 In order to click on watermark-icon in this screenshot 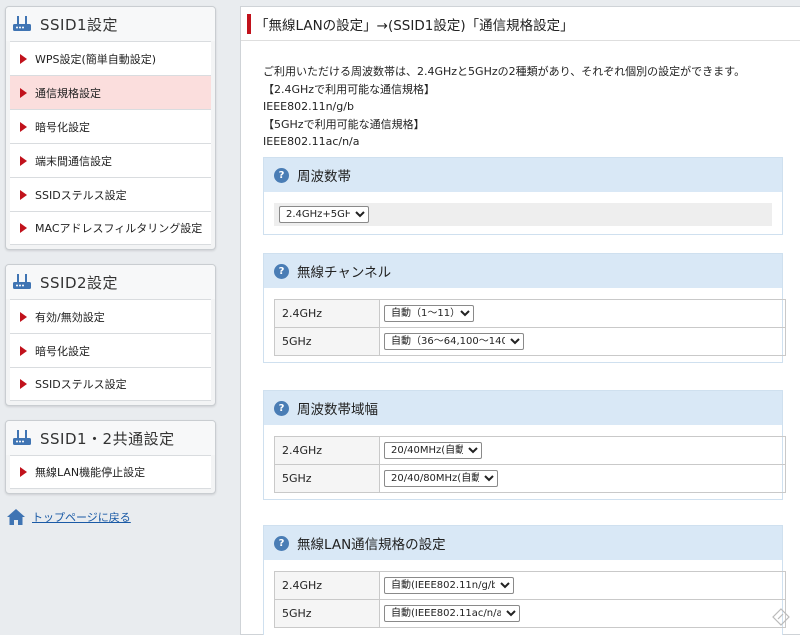, I will do `click(781, 617)`.